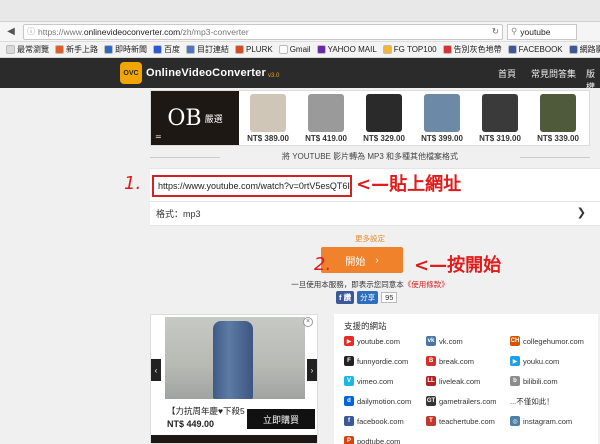 This screenshot has height=444, width=600. I want to click on podtube-icon: P, so click(349, 440).